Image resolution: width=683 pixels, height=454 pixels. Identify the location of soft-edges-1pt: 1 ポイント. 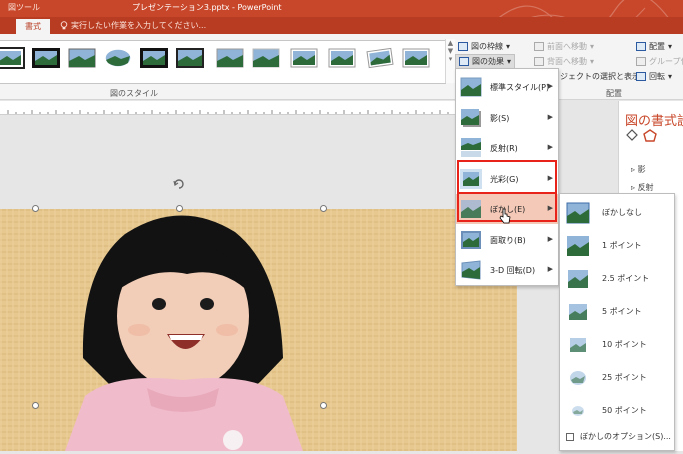
(617, 245).